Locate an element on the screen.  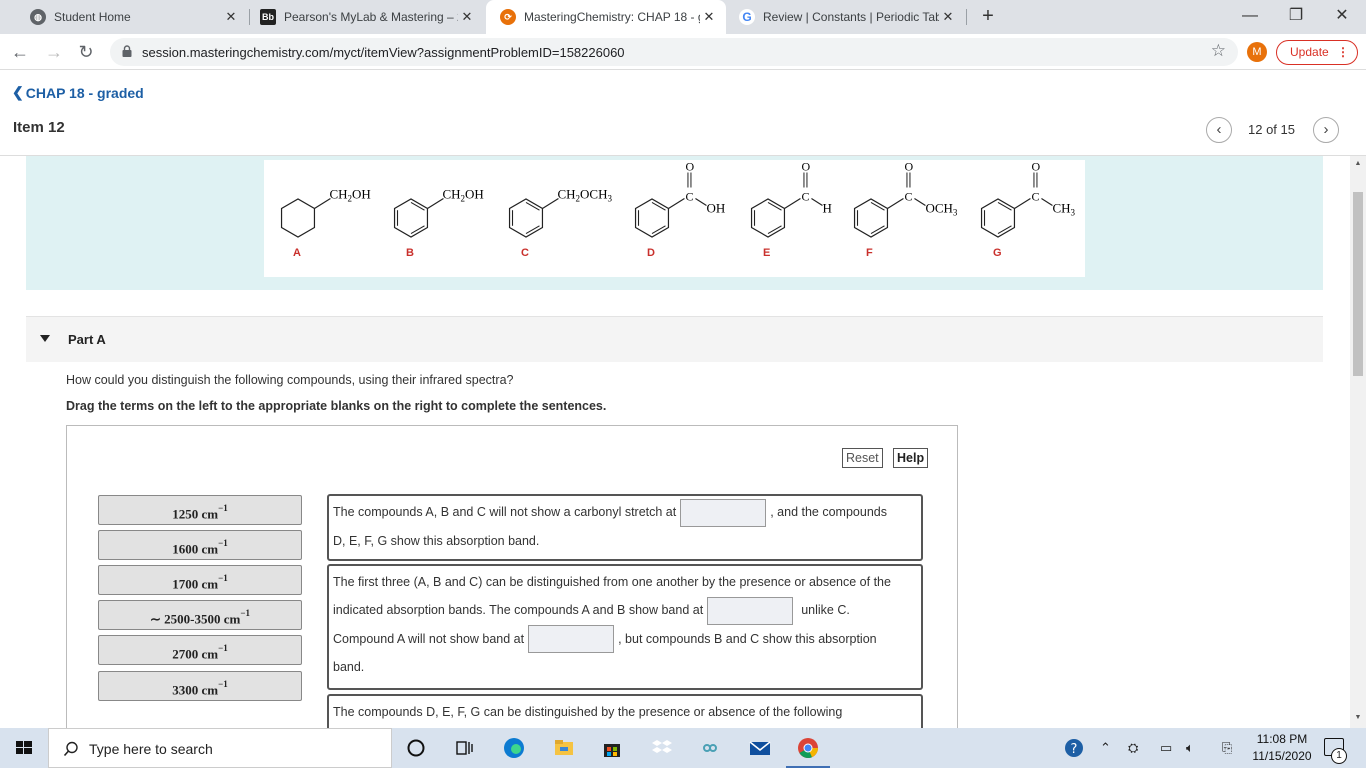
file-explorer-icon is located at coordinates (564, 748).